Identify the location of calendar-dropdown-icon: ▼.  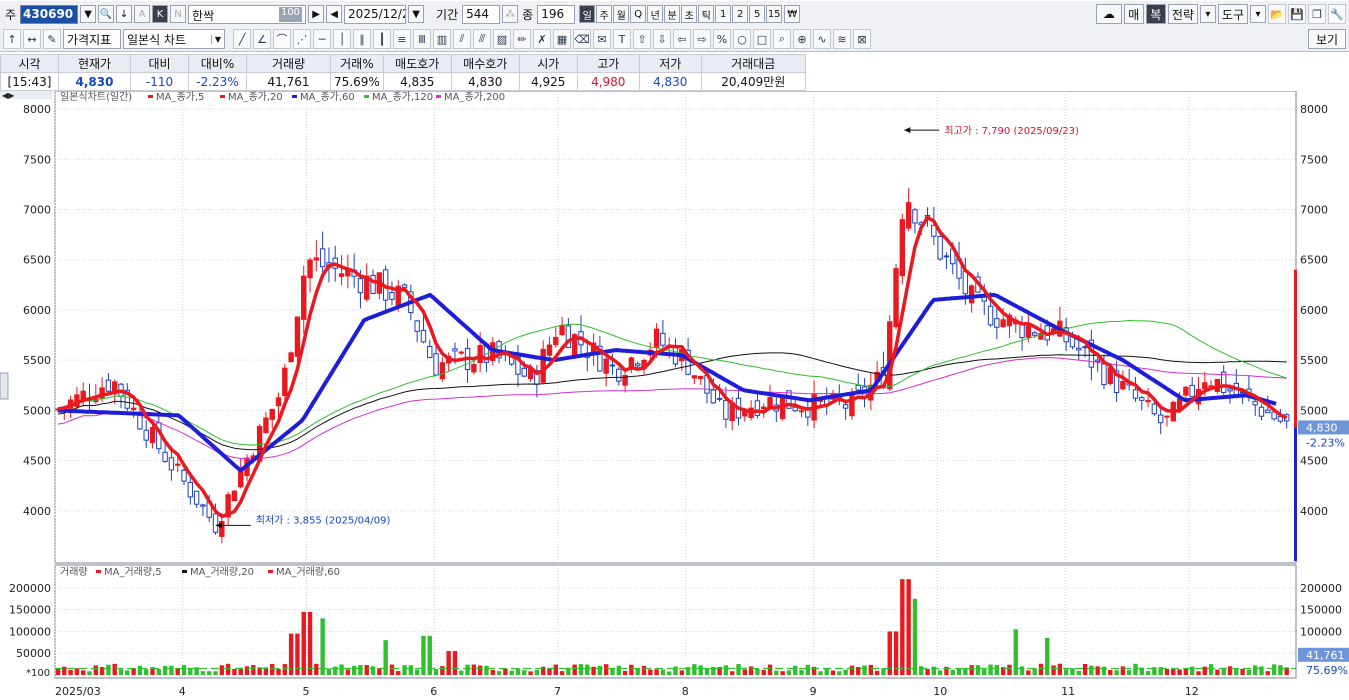
(416, 14).